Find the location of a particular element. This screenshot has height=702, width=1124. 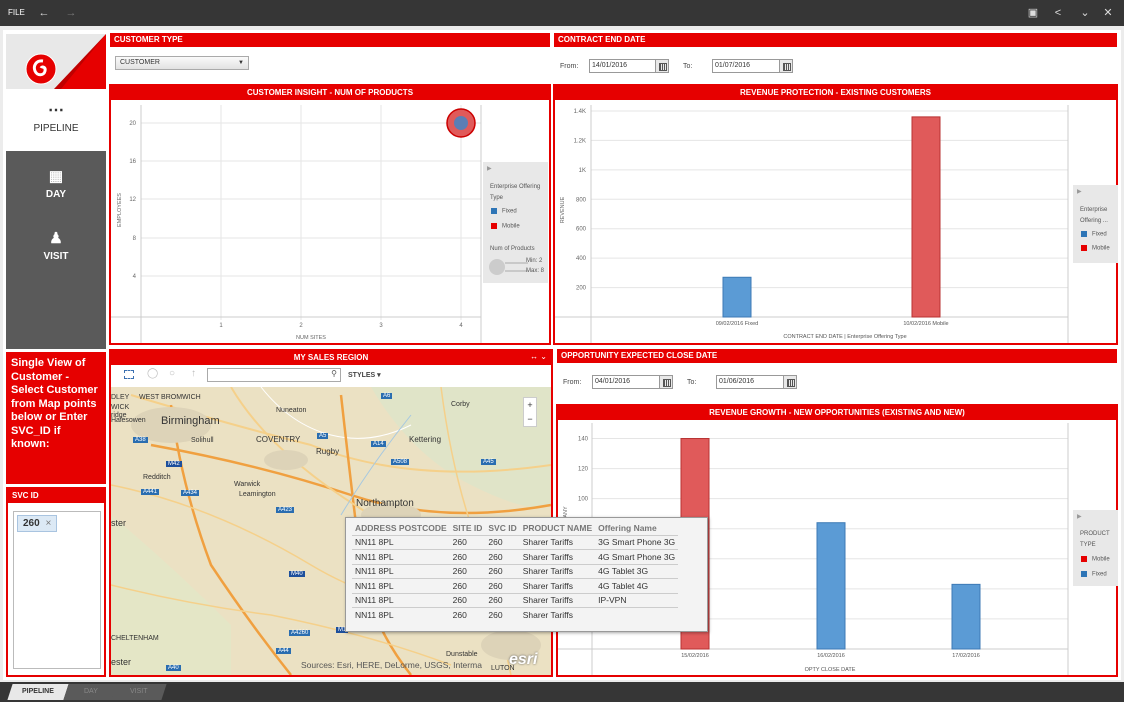

road-label: A6 is located at coordinates (387, 396).